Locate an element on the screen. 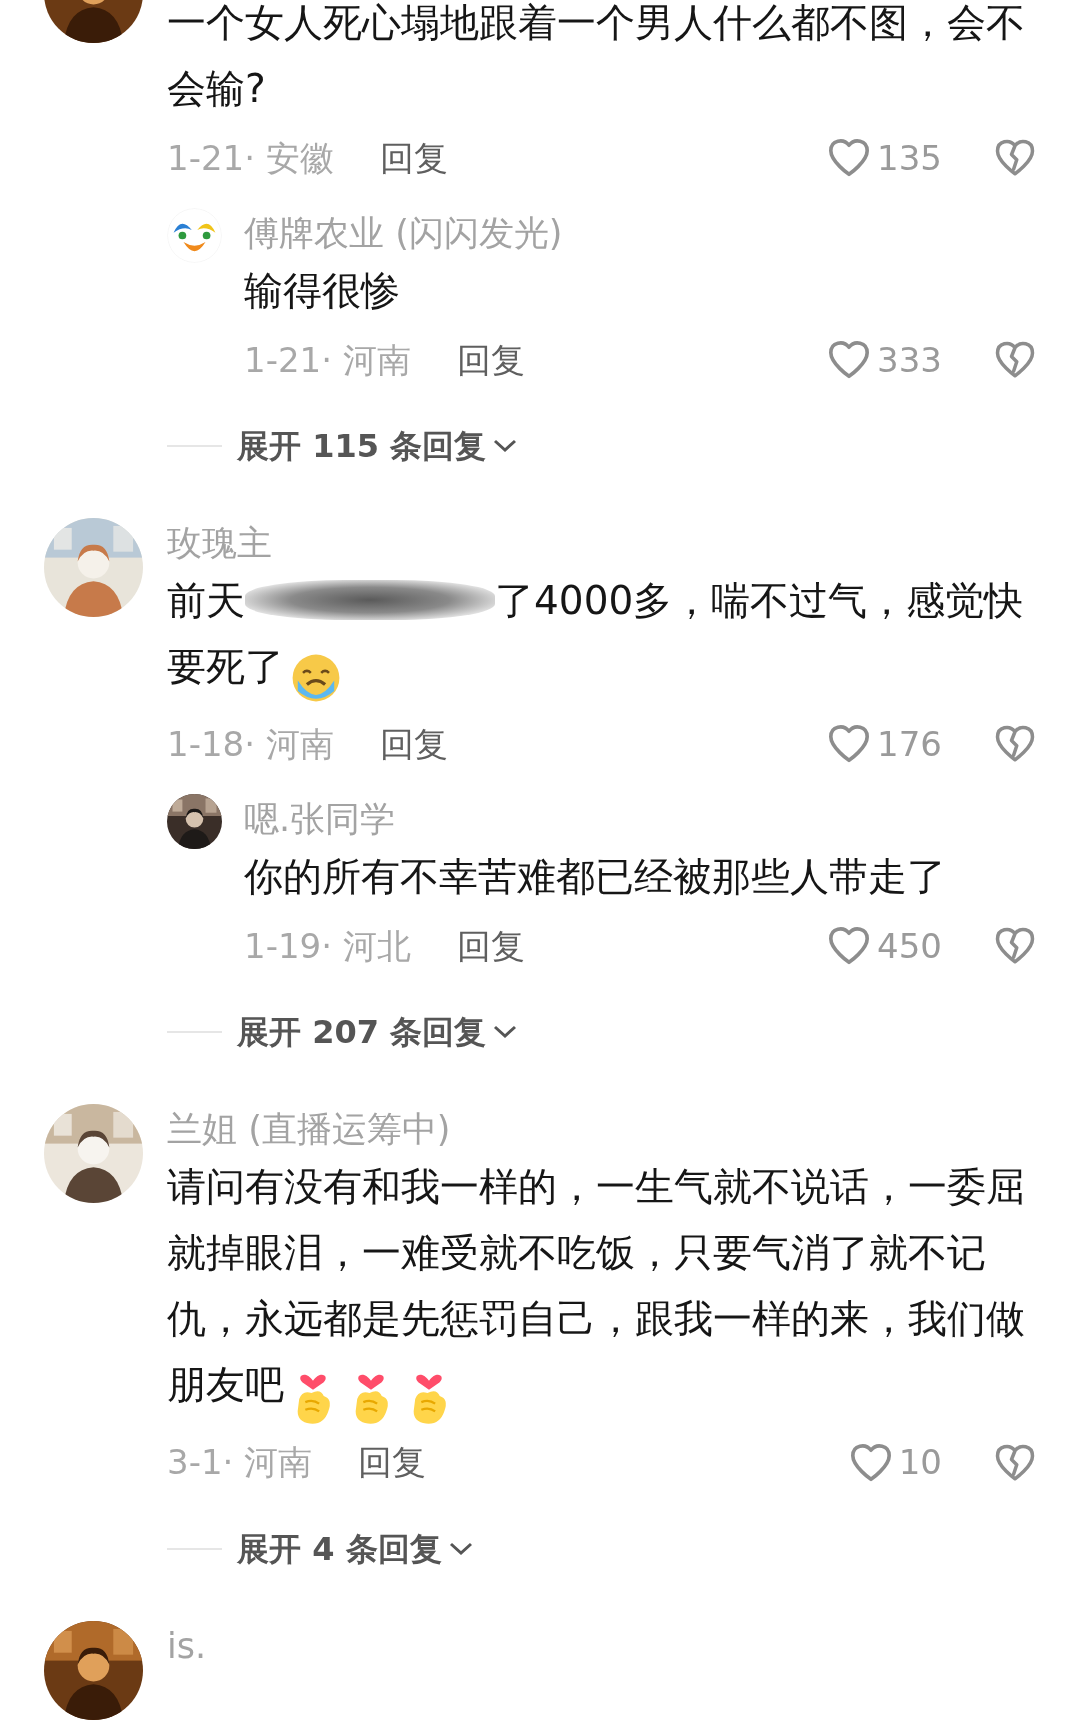 The width and height of the screenshot is (1080, 1720). comment-text: 请问有没有和我一样的，一生气就不说话，一委屈就掉眼泪，一难受就不吃饭，只要气消了就不记仇，永远都是先惩罚自己，跟我一样的来，我们做朋友吧 is located at coordinates (601, 1290).